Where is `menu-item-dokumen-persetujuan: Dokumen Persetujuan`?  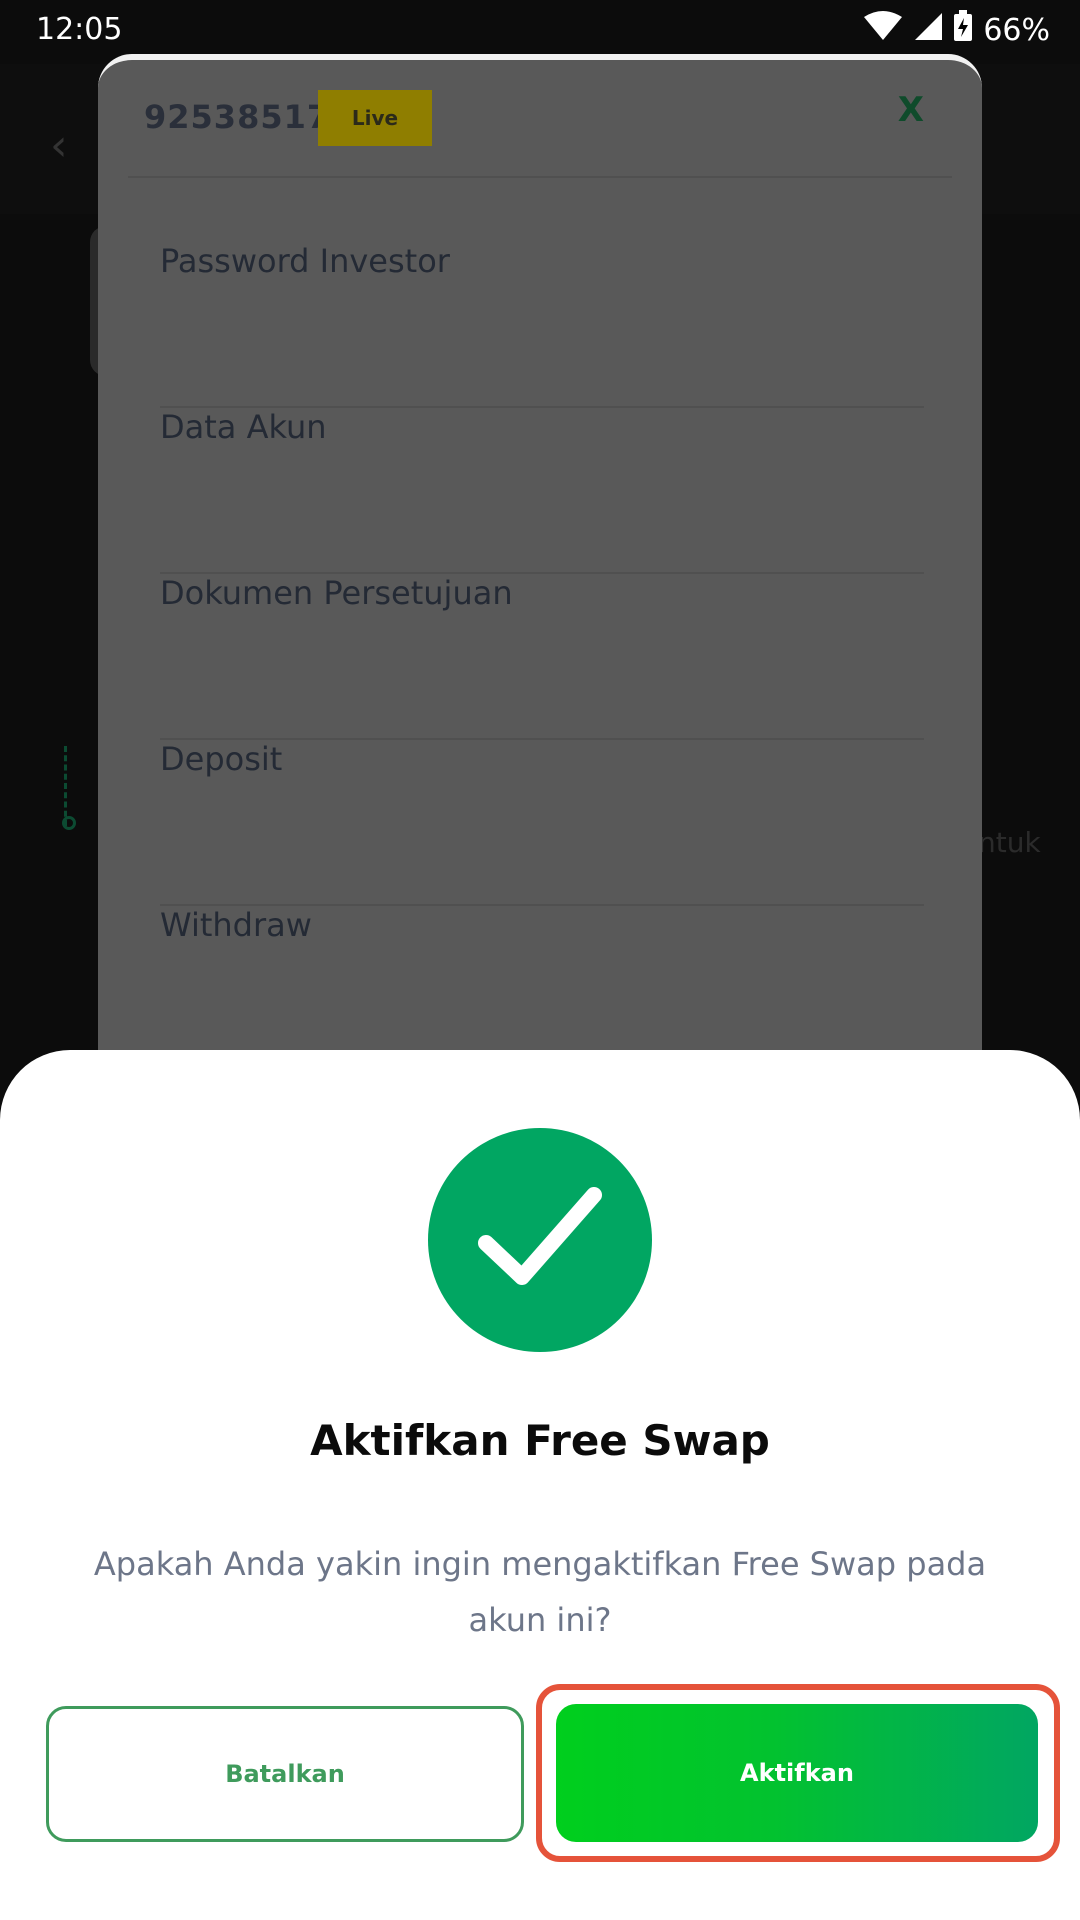
menu-item-dokumen-persetujuan: Dokumen Persetujuan is located at coordinates (542, 657).